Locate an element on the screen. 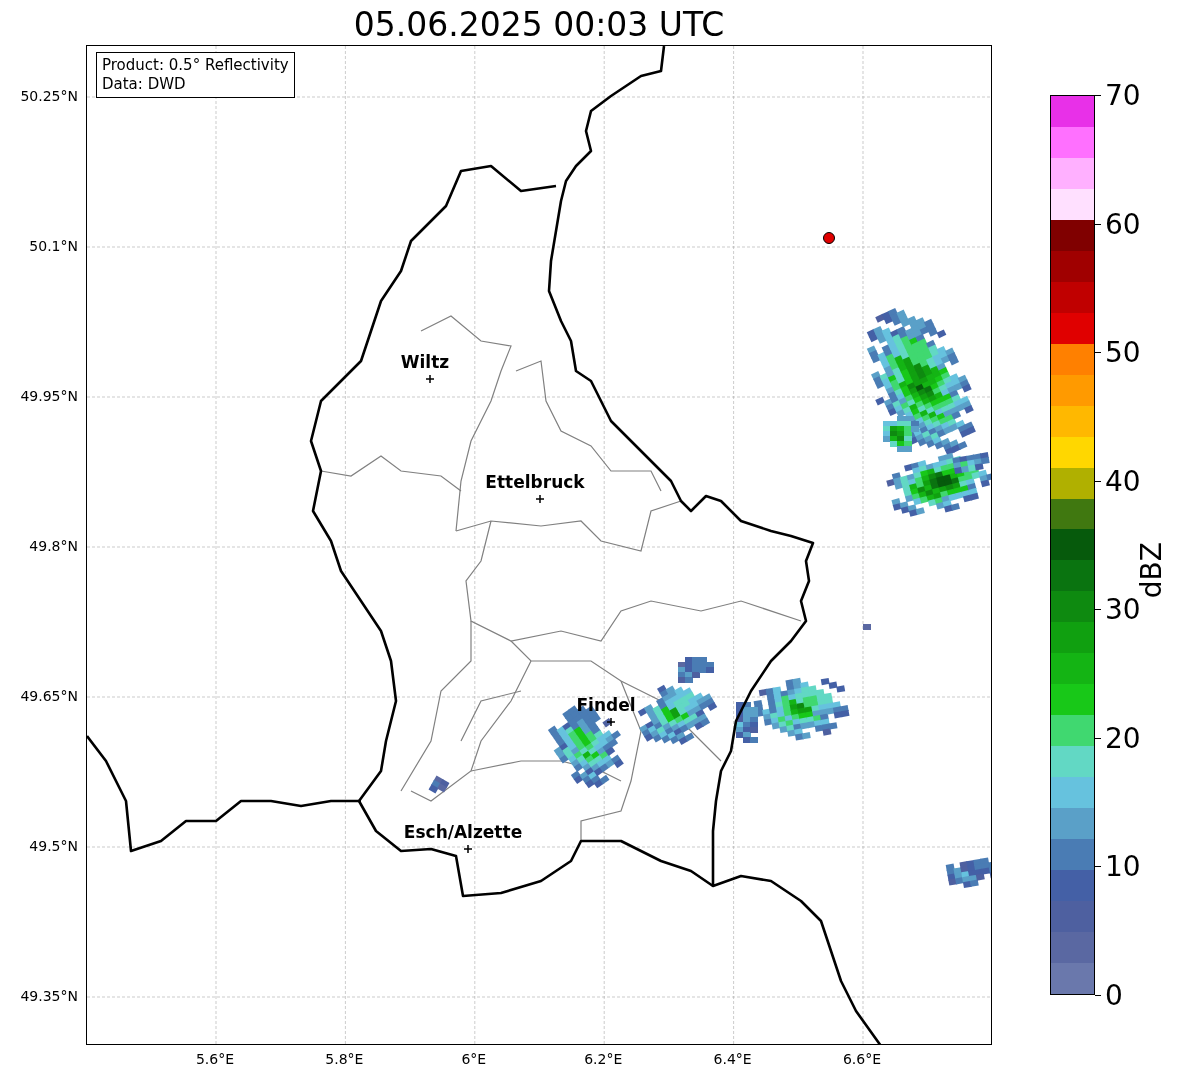  info-text: Product: 0.5° Reflectivity is located at coordinates (195, 65).